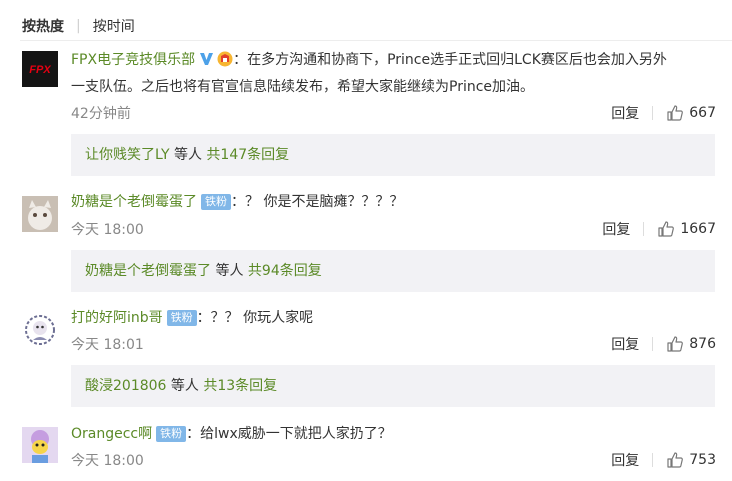  I want to click on replies-summary: 奶糖是个老倒霉蛋了 等人 共94条回复, so click(393, 271).